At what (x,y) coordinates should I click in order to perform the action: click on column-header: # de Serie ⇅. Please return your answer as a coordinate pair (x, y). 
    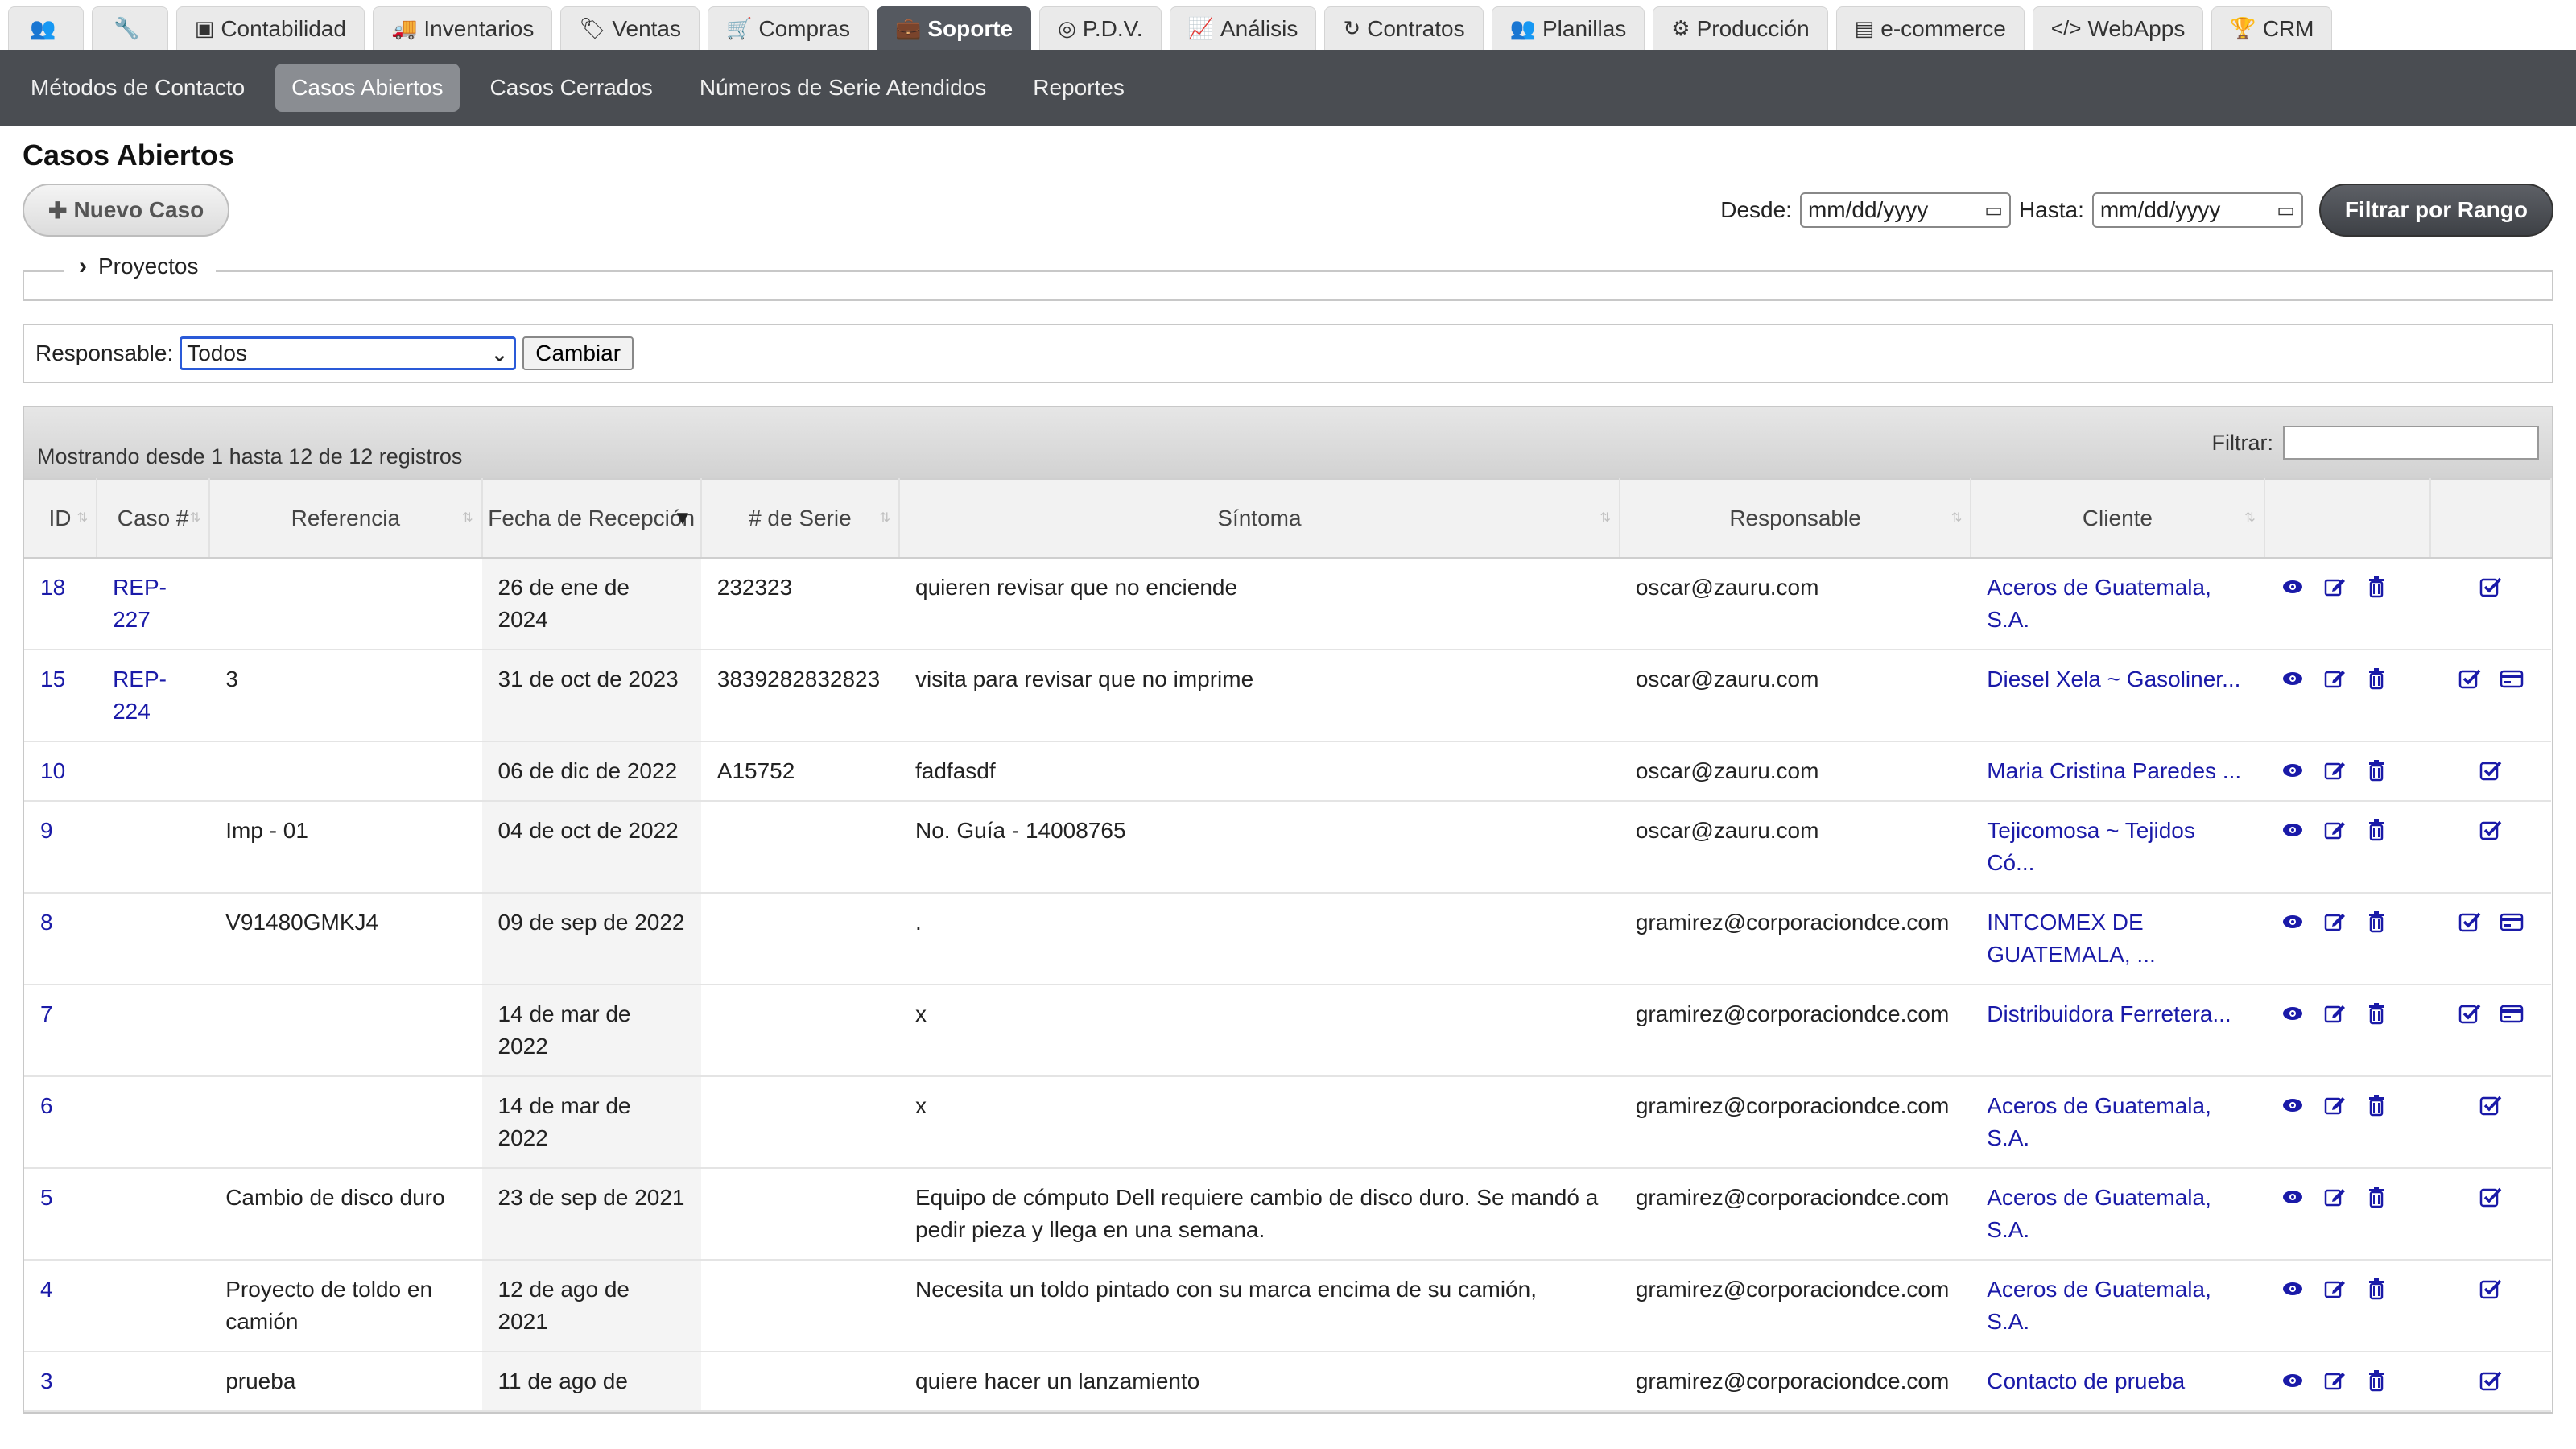
    Looking at the image, I should click on (800, 518).